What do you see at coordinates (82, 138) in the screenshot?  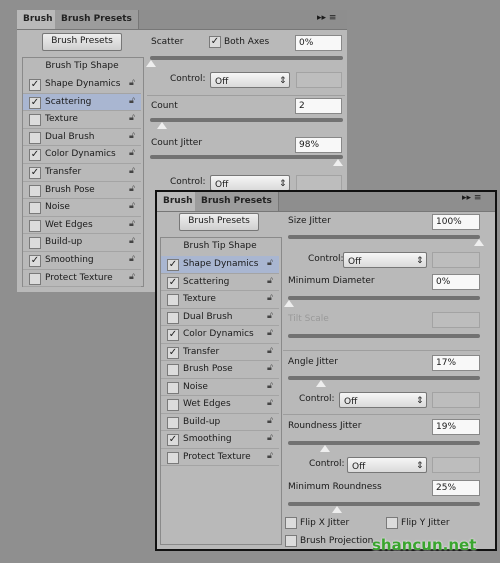 I see `list-item-dual-brush: Dual Brush 🔓︎` at bounding box center [82, 138].